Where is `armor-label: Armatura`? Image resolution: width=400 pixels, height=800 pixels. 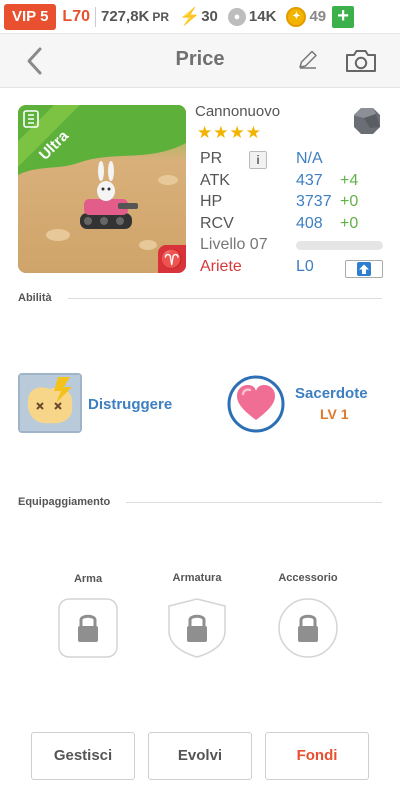
armor-label: Armatura is located at coordinates (197, 578).